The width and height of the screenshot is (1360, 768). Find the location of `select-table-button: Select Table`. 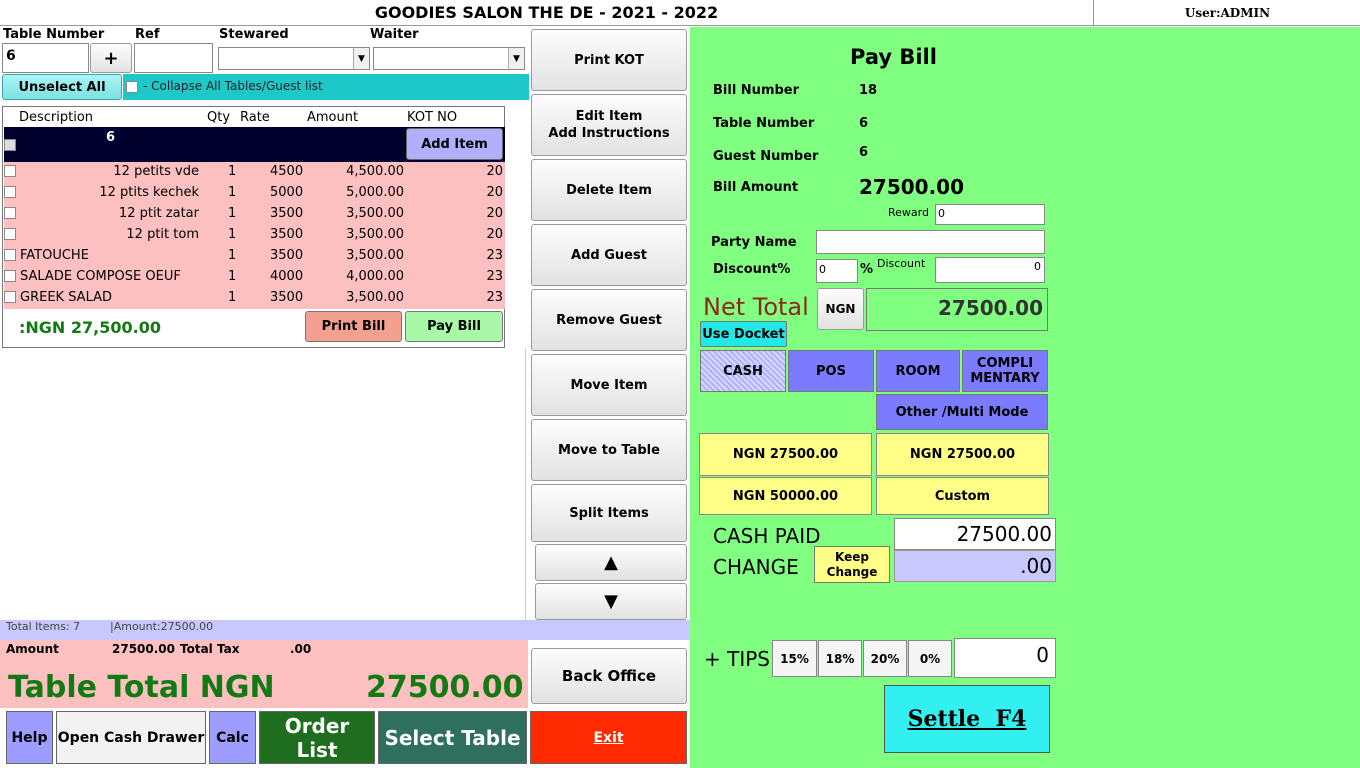

select-table-button: Select Table is located at coordinates (452, 737).